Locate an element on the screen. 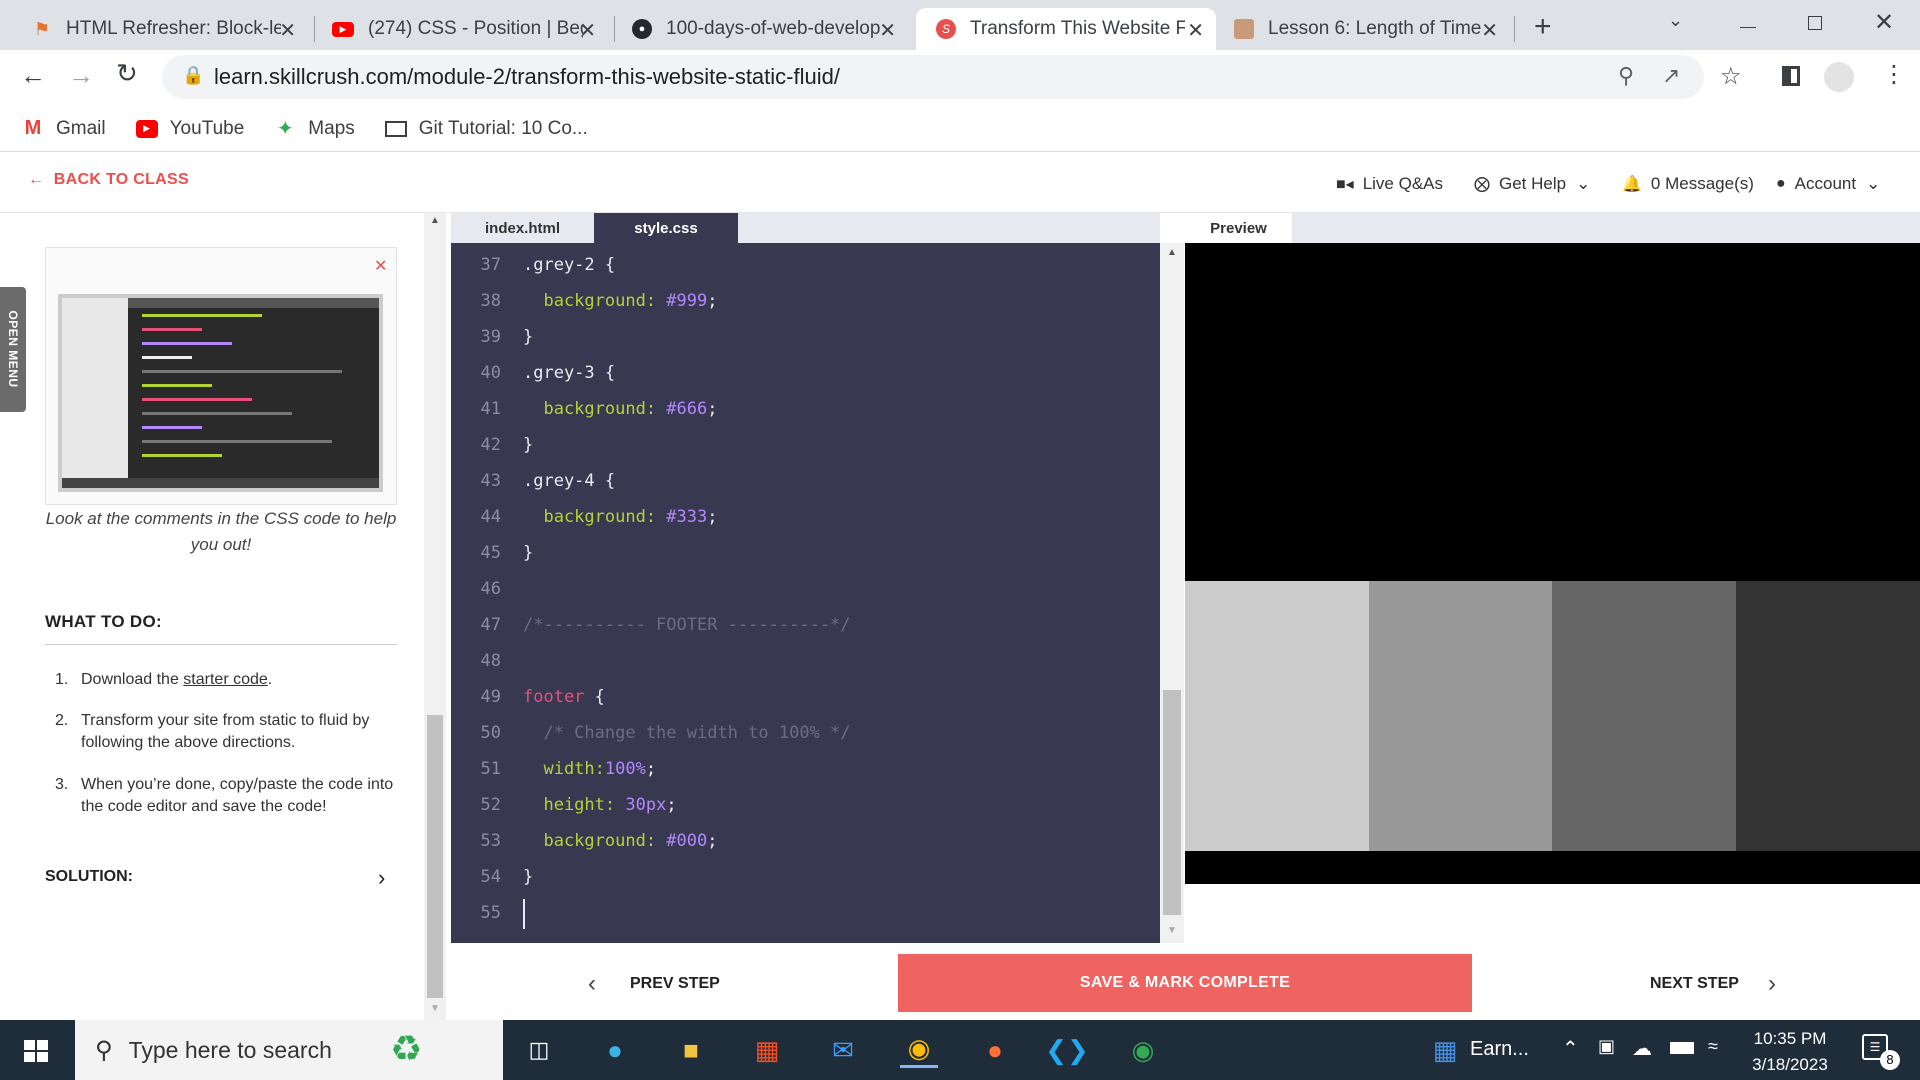  firefox-icon: ● is located at coordinates (995, 1050).